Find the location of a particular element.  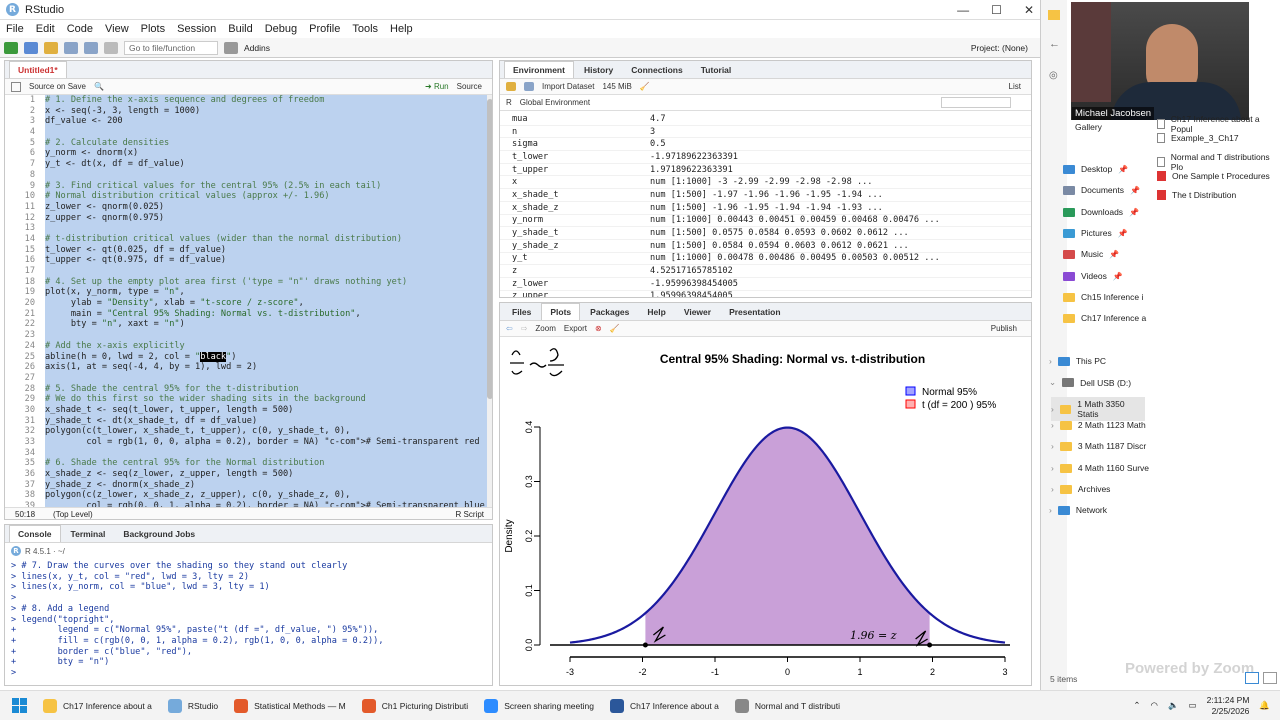

search-icon: 🔍 is located at coordinates (99, 86).